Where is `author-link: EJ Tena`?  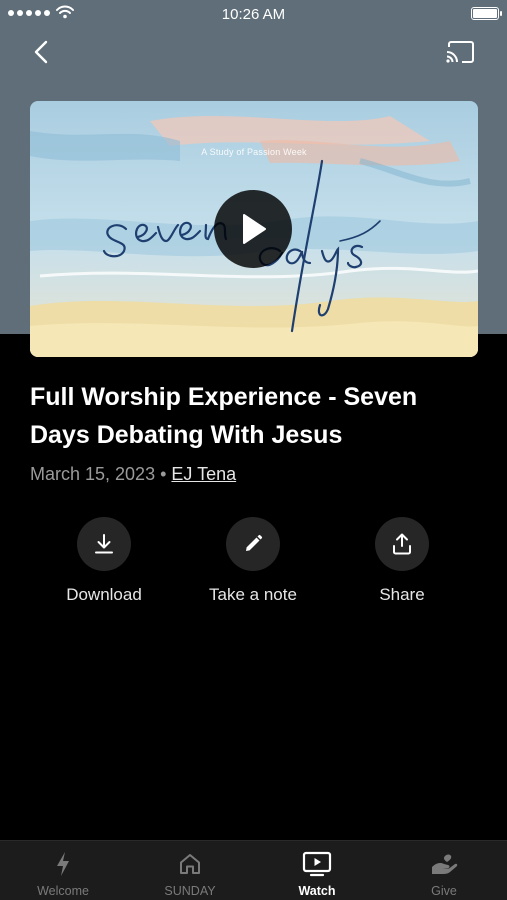
author-link: EJ Tena is located at coordinates (203, 474).